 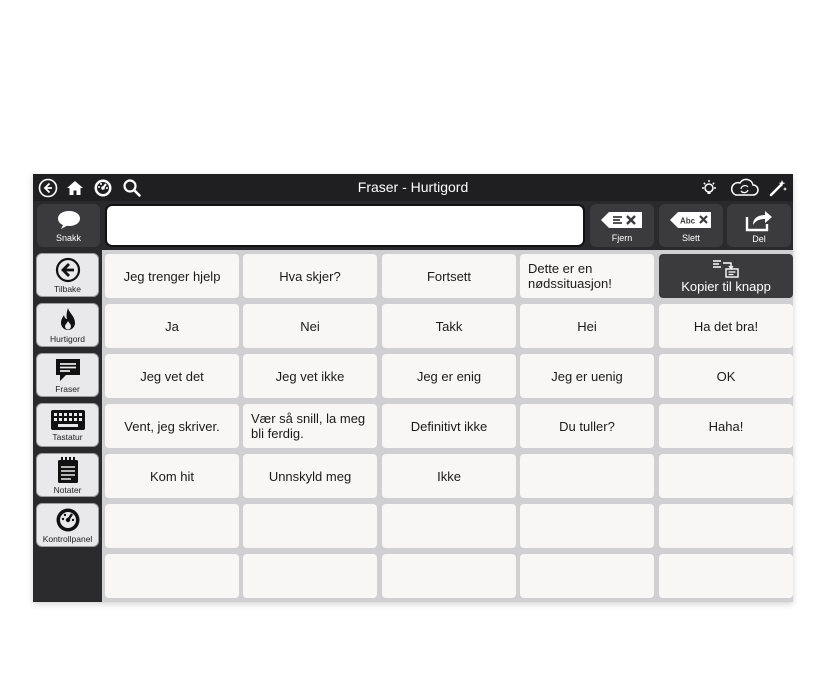 What do you see at coordinates (310, 376) in the screenshot?
I see `phrase-cell: Jeg vet ikke` at bounding box center [310, 376].